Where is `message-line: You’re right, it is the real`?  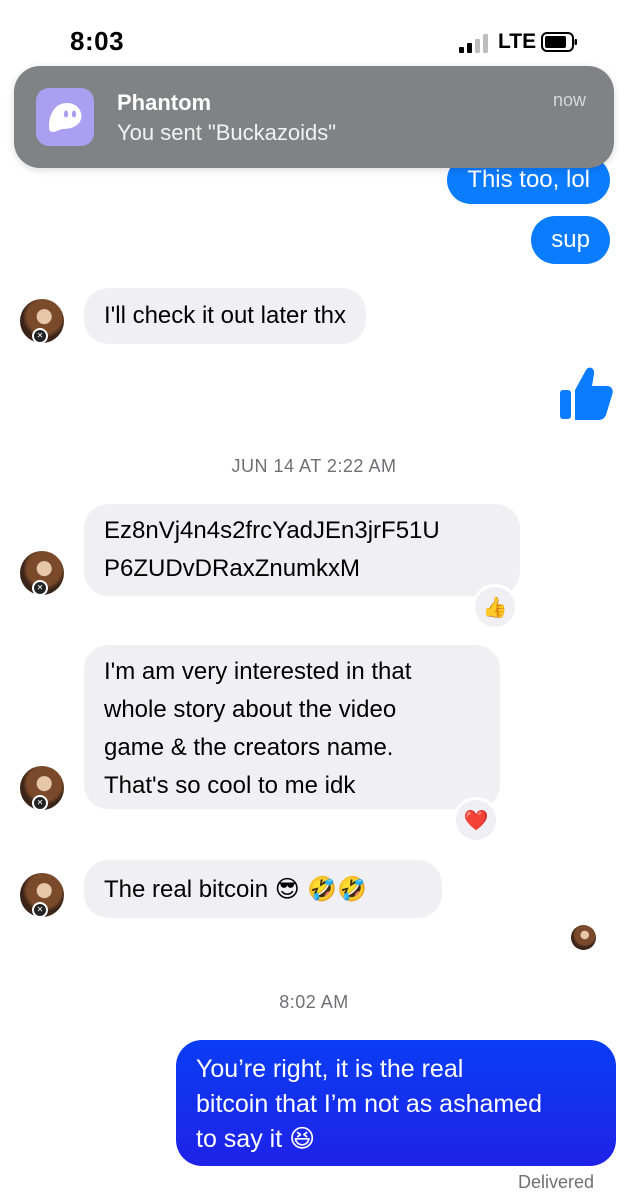
message-line: You’re right, it is the real is located at coordinates (330, 1069).